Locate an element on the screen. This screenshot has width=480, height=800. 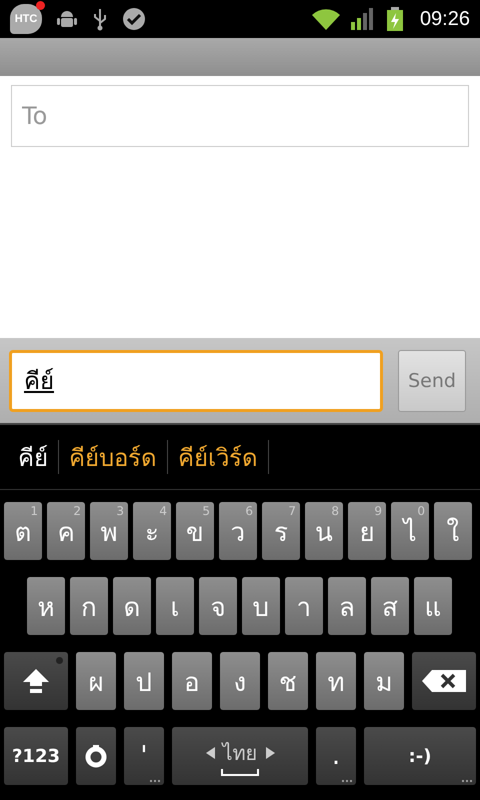
clock: 09:26 is located at coordinates (445, 19).